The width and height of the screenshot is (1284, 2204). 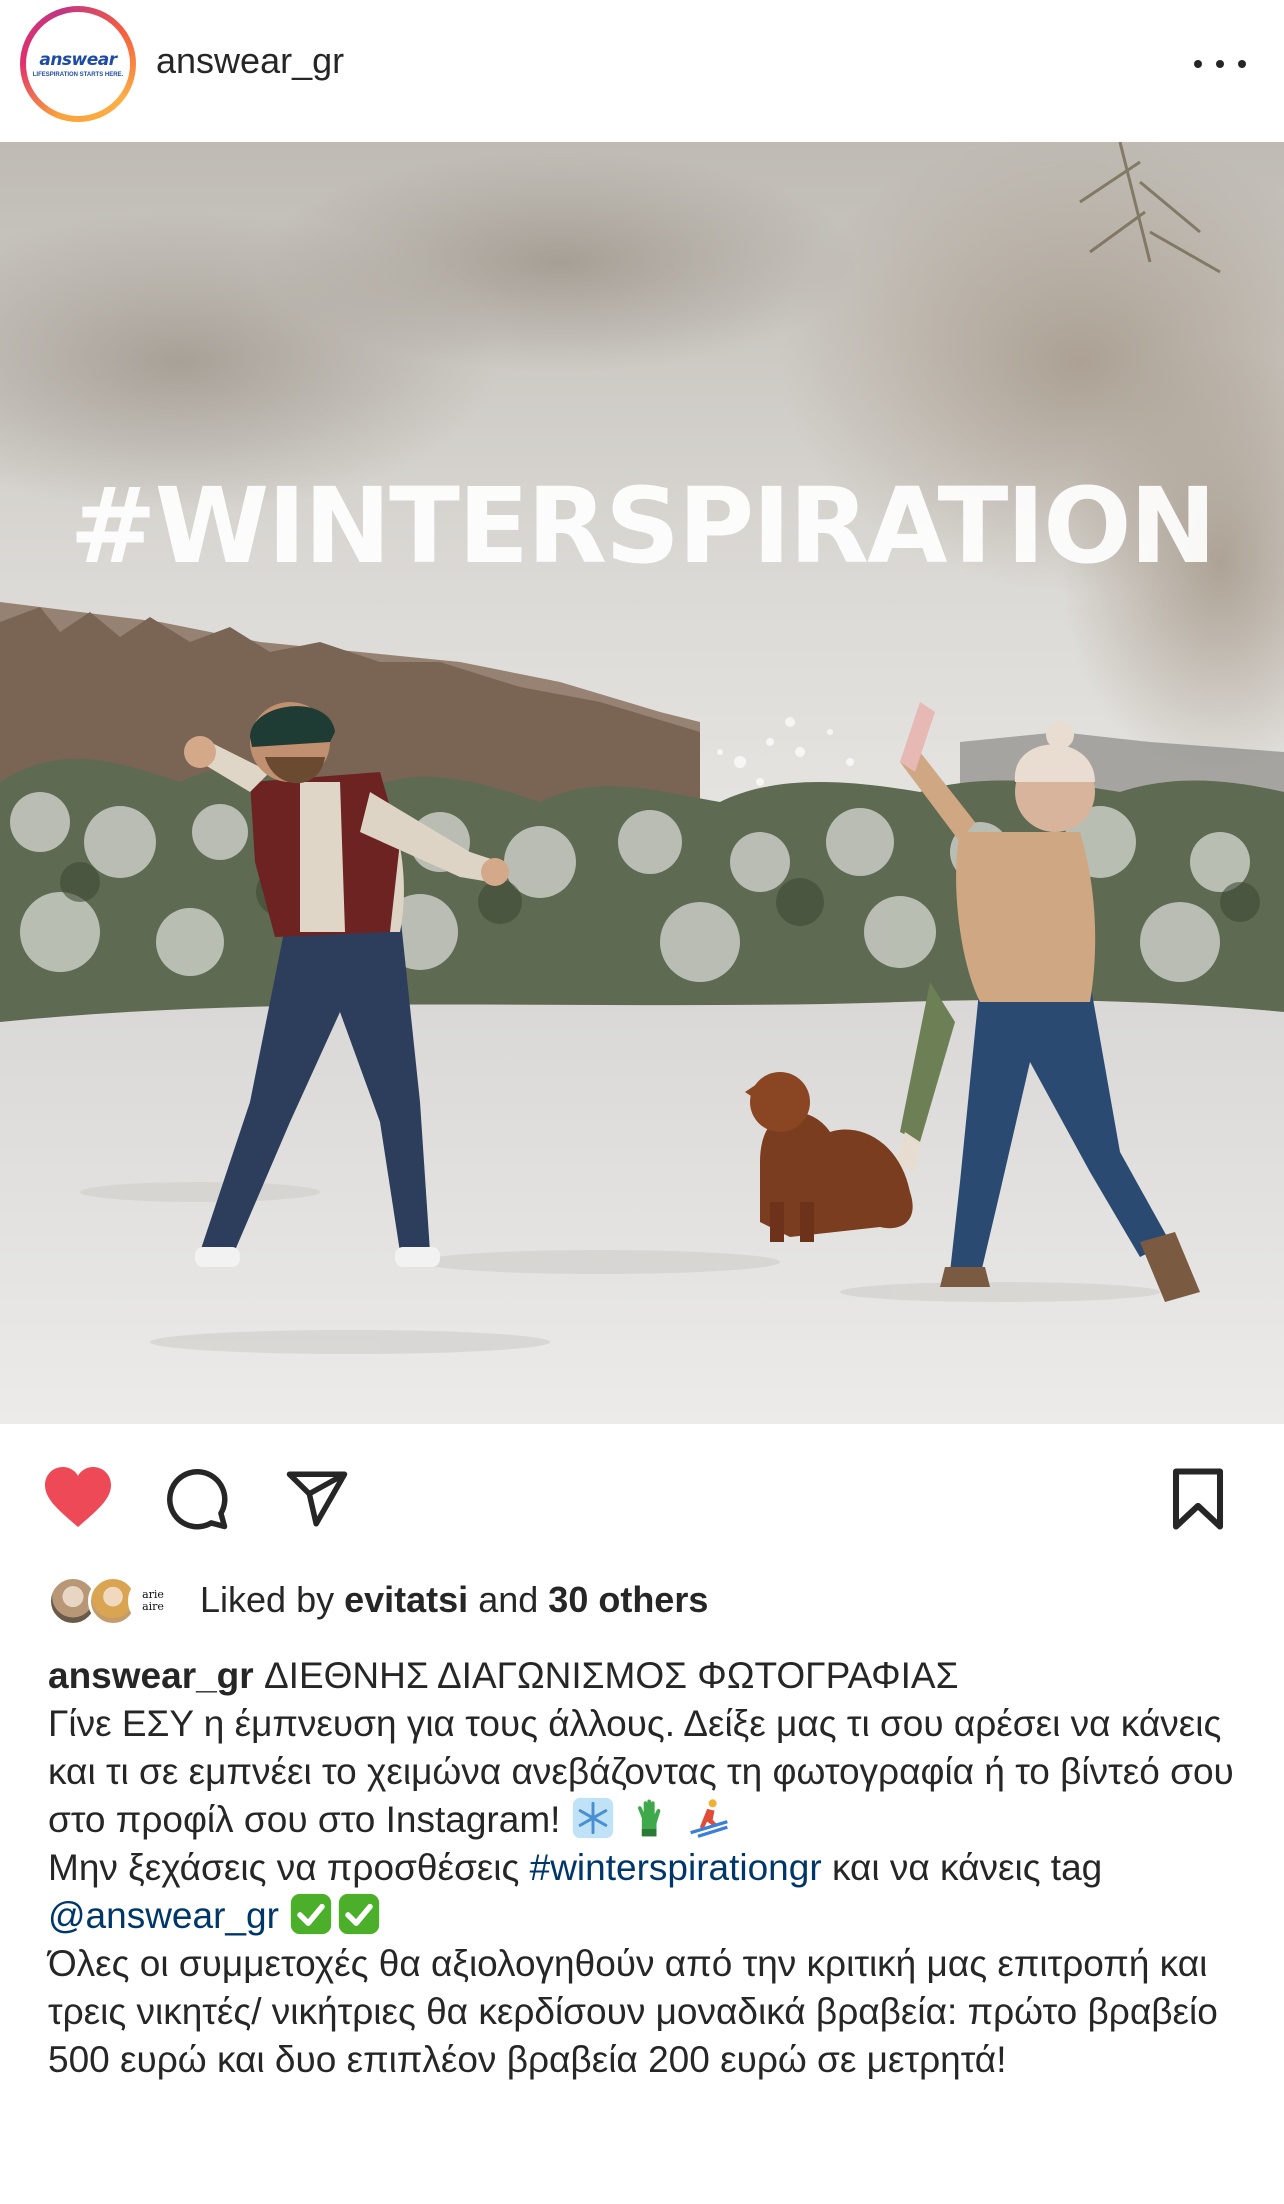 I want to click on liker-avatar-label: arie aire, so click(x=153, y=1600).